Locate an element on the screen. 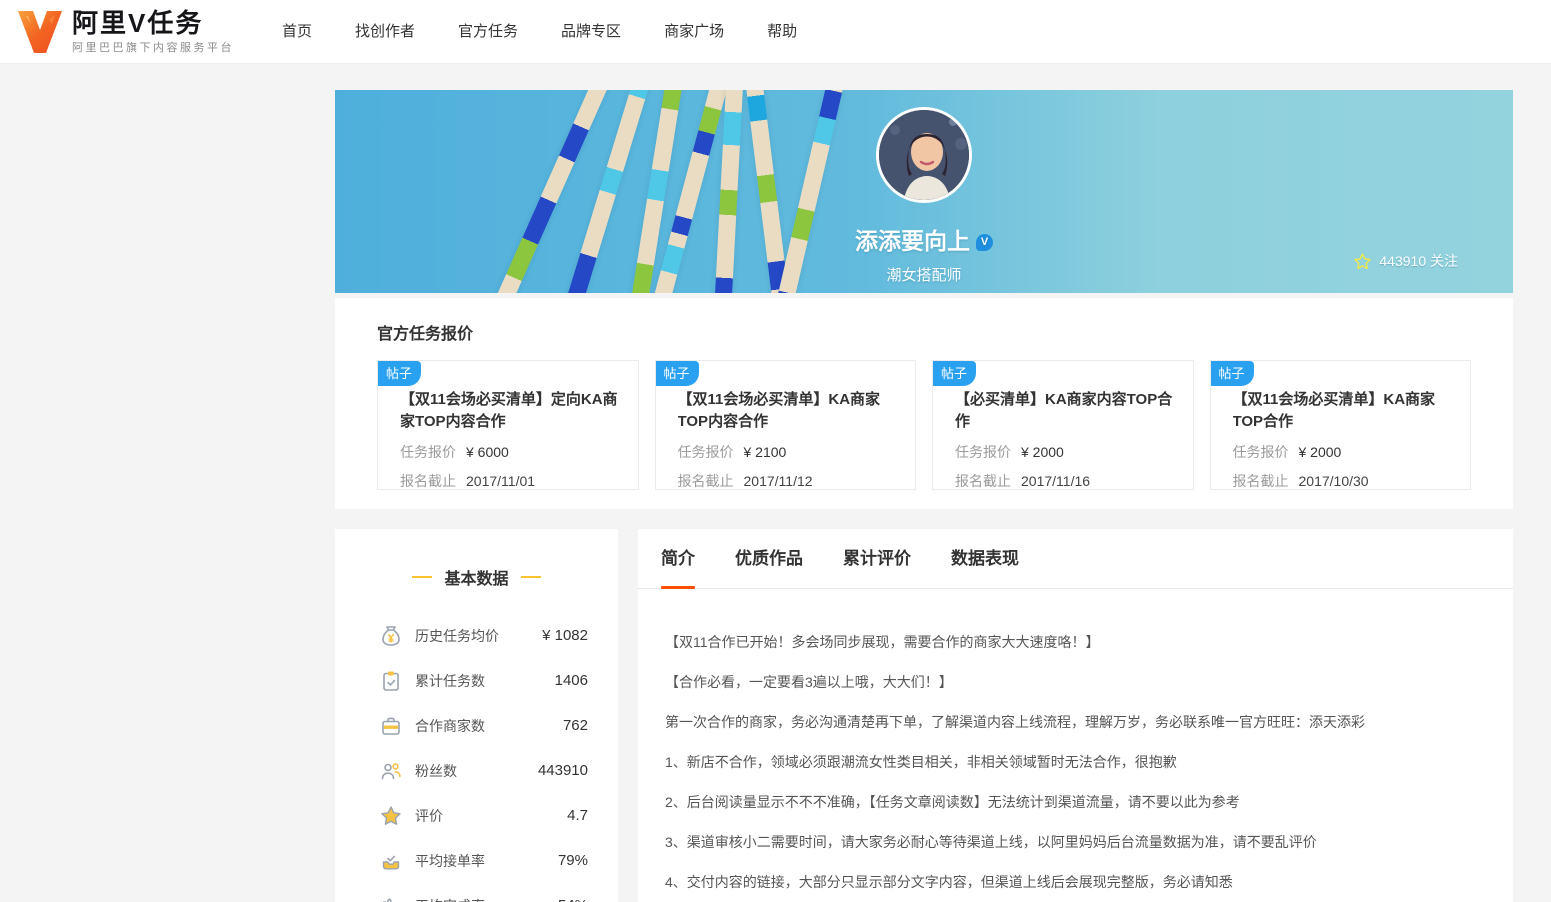 This screenshot has height=902, width=1551. stat-row-partner-merchants: 合作商家数 762 is located at coordinates (483, 725).